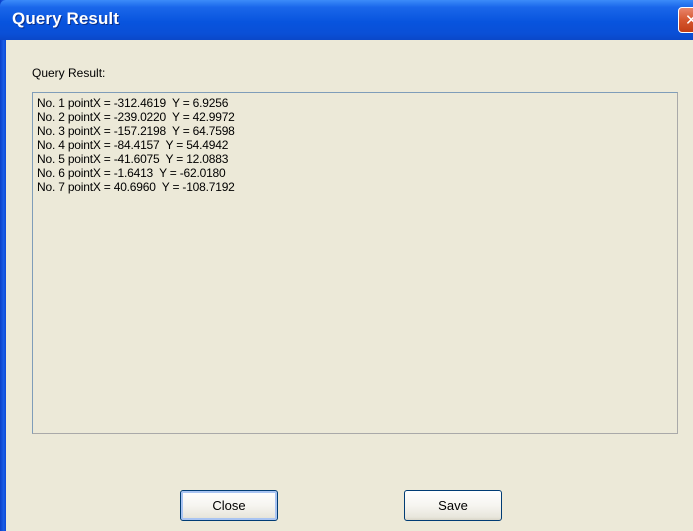 The height and width of the screenshot is (531, 693). What do you see at coordinates (3, 265) in the screenshot?
I see `window-frame-left` at bounding box center [3, 265].